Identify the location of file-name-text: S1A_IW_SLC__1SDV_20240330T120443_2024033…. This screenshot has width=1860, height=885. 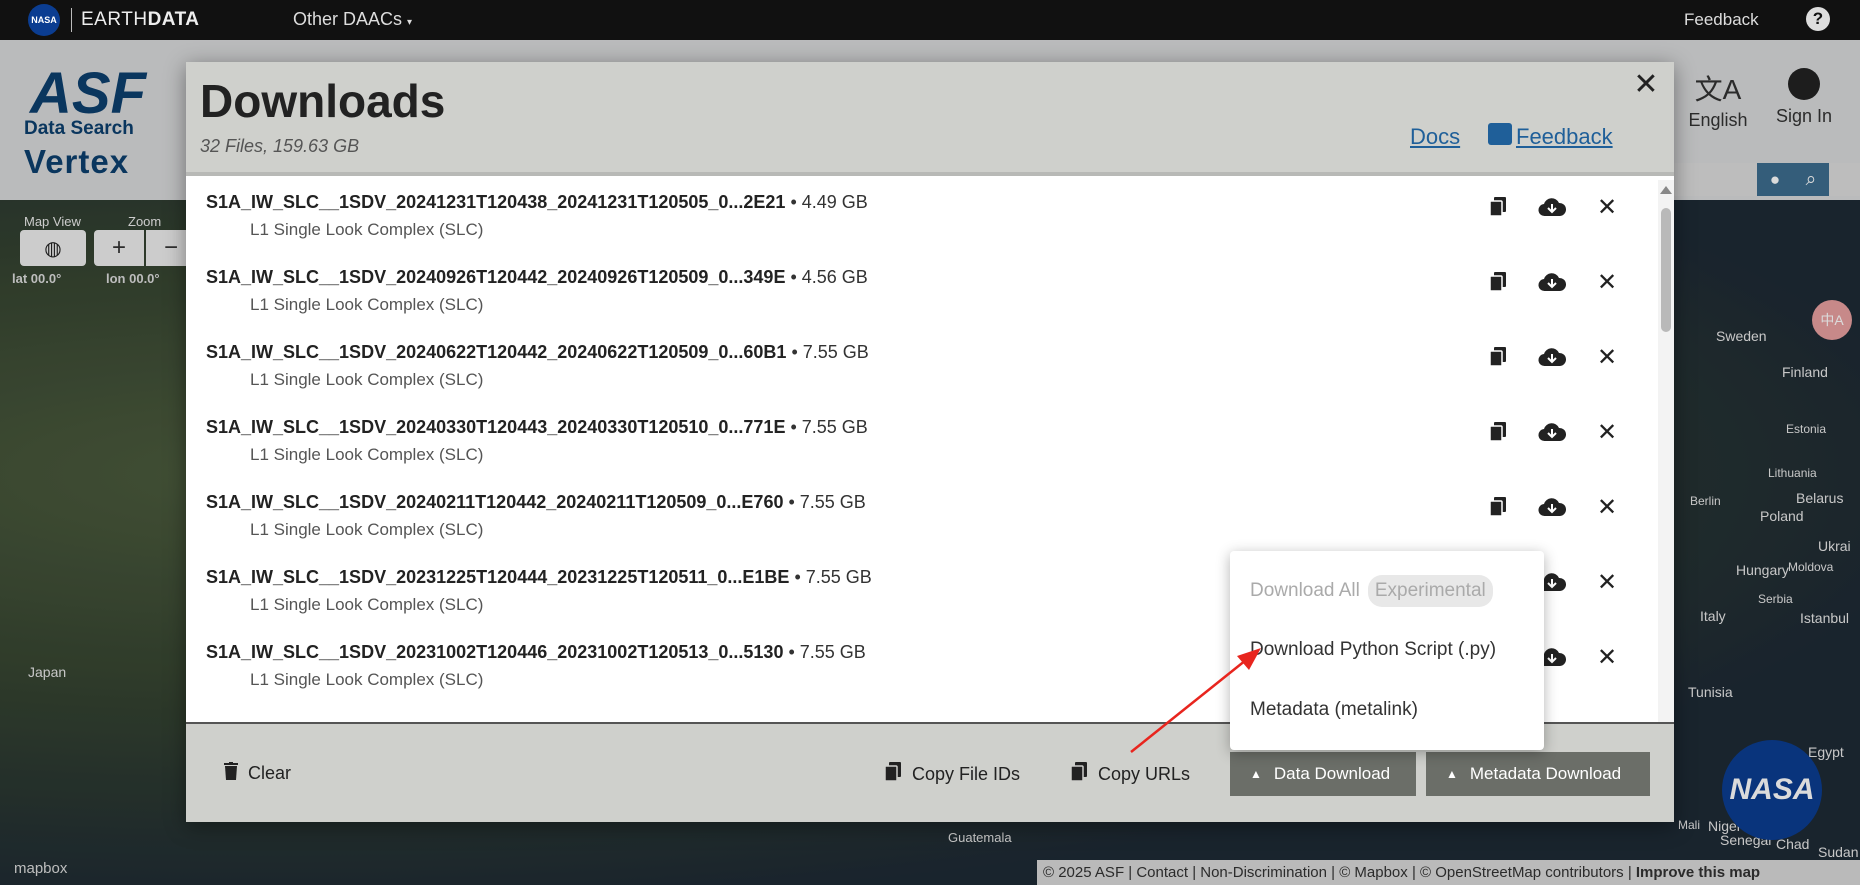
(496, 427).